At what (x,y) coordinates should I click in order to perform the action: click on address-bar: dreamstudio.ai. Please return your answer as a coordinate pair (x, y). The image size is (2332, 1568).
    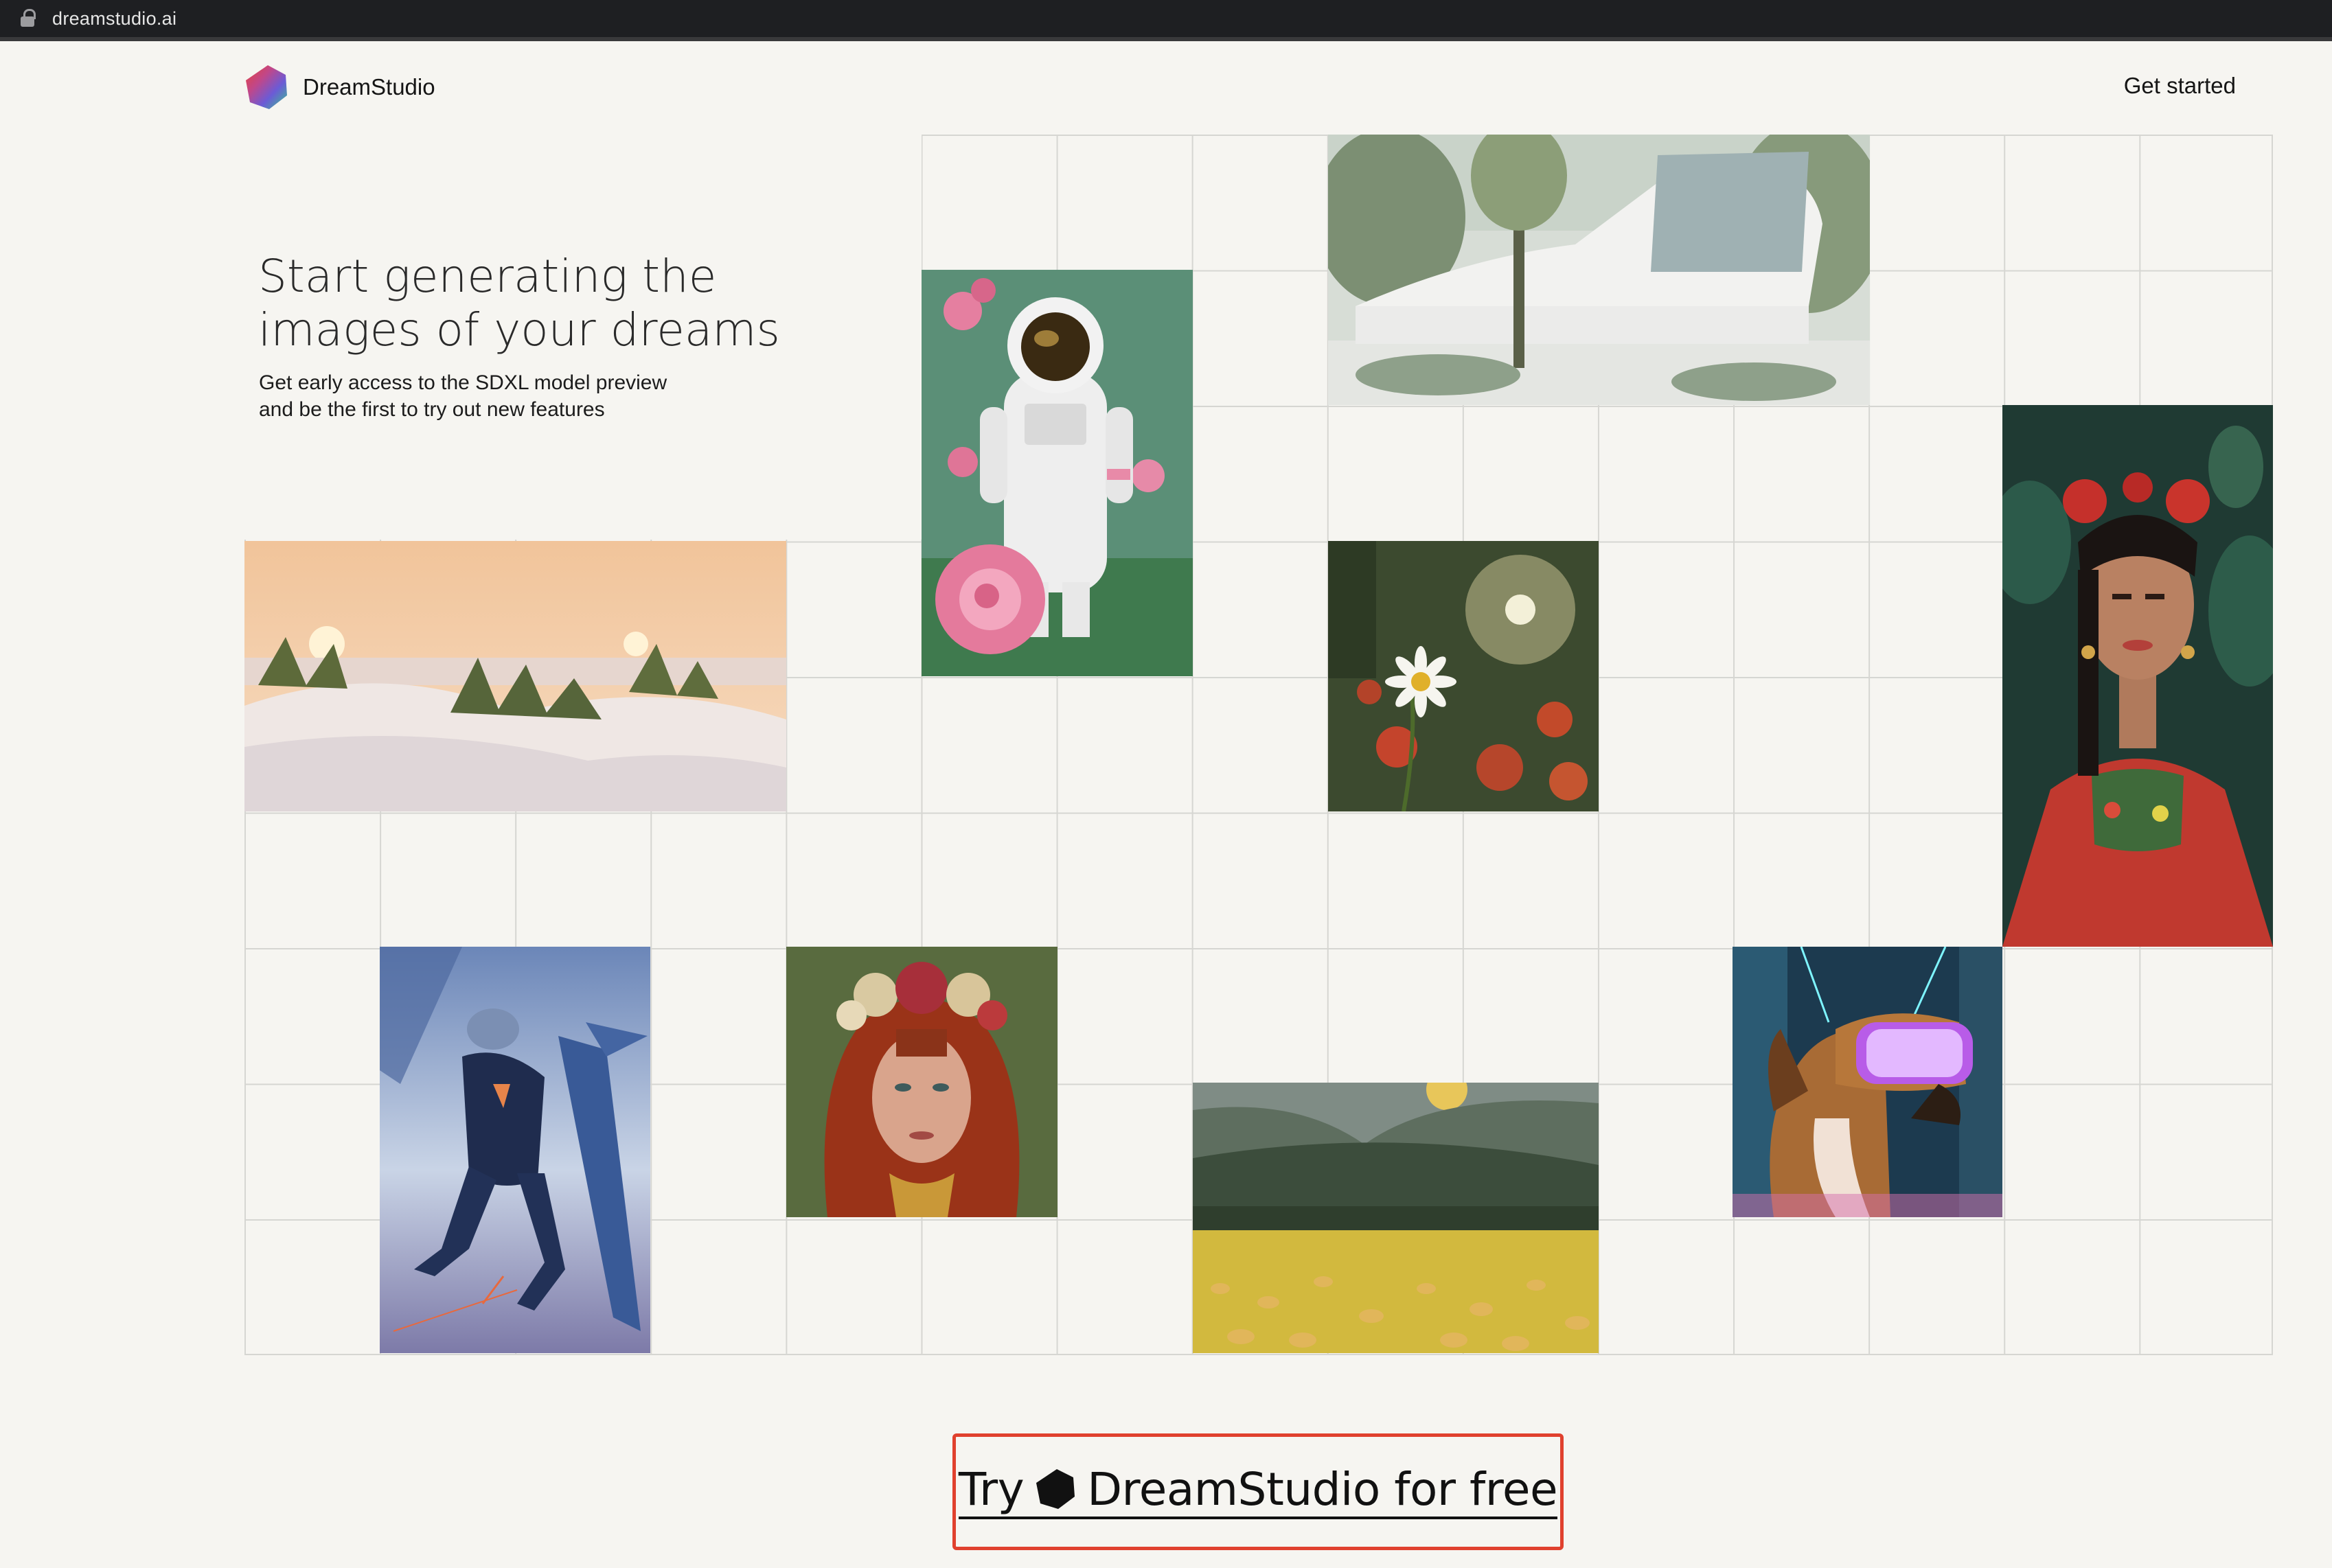
    Looking at the image, I should click on (98, 18).